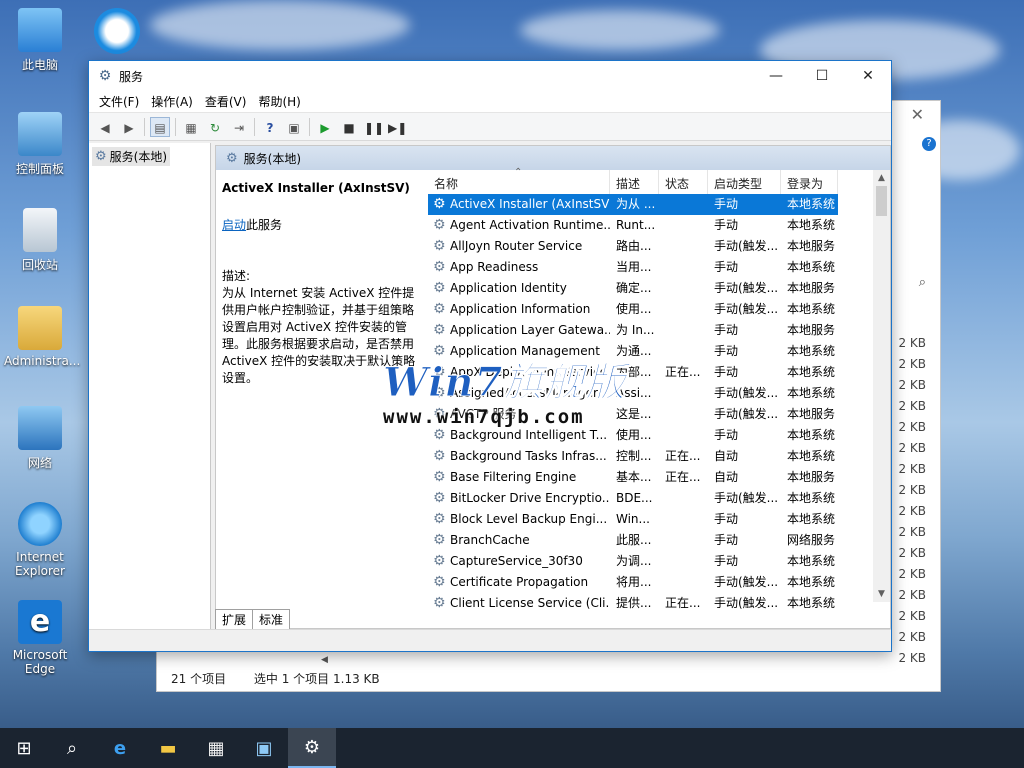 This screenshot has height=768, width=1024. I want to click on desktop-icon-network: 网络, so click(40, 438).